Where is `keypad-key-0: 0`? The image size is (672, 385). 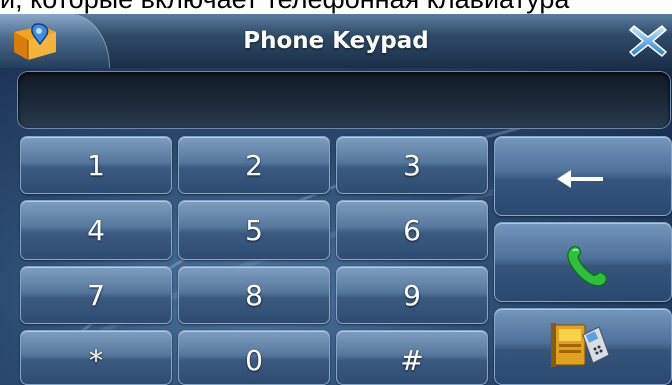
keypad-key-0: 0 is located at coordinates (254, 357).